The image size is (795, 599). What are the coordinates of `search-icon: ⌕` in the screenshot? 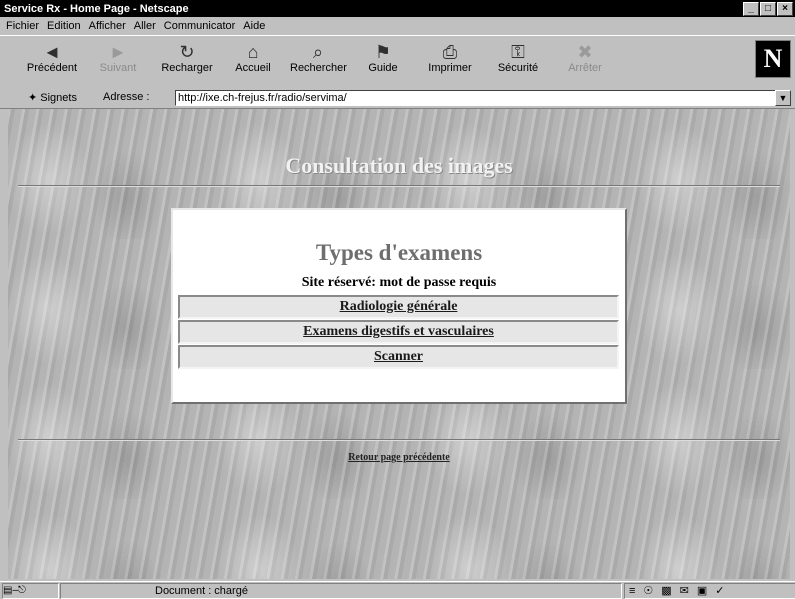 It's located at (318, 52).